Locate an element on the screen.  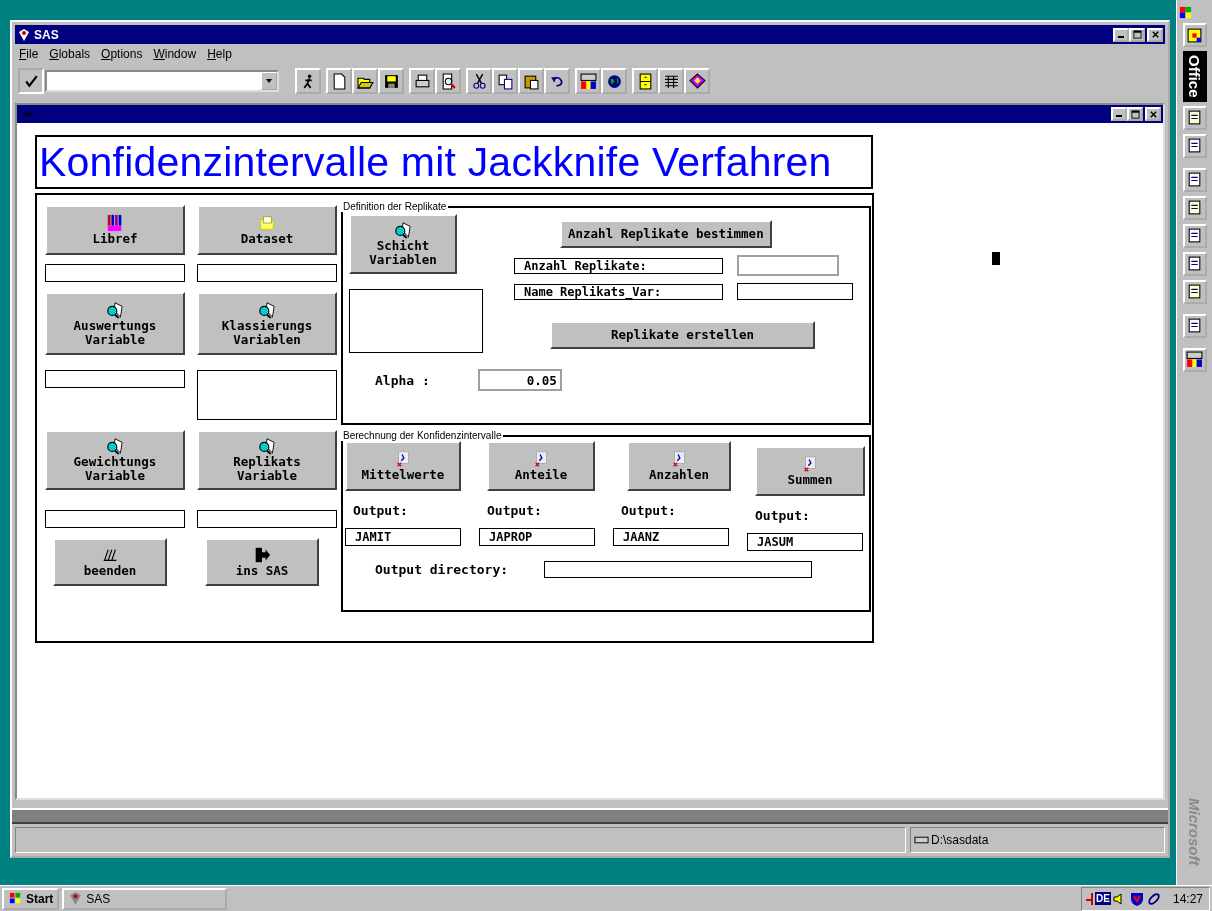
shield-icon is located at coordinates (1136, 898).